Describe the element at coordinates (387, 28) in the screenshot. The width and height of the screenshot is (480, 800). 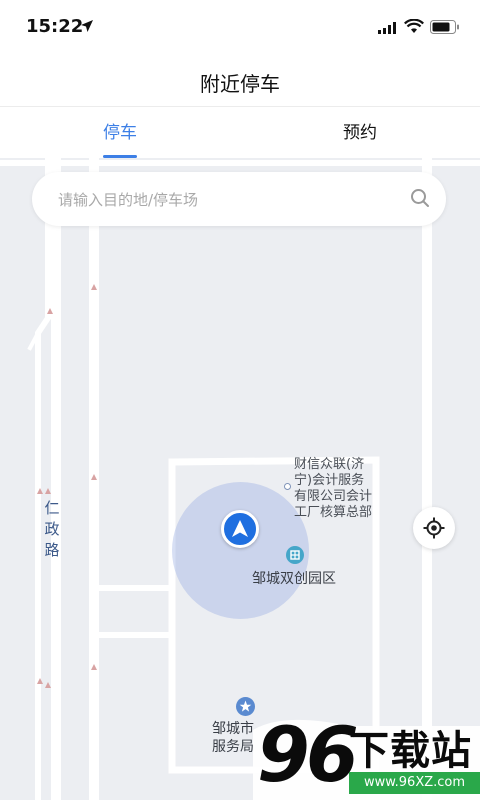
I see `cellular-signal-icon` at that location.